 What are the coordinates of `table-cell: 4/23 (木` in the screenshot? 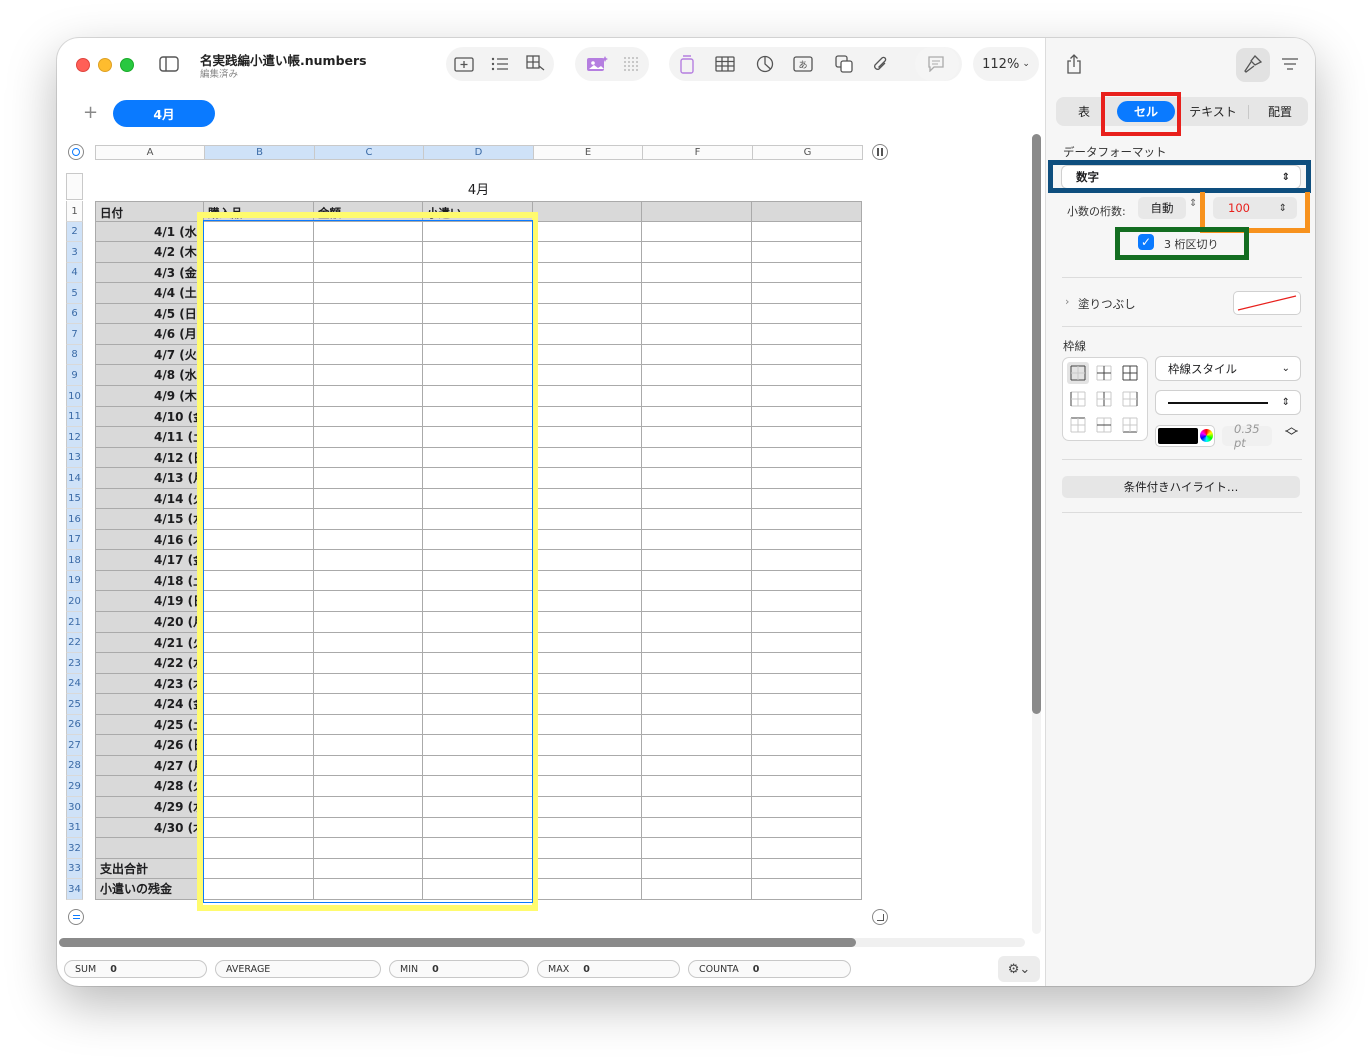 It's located at (149, 684).